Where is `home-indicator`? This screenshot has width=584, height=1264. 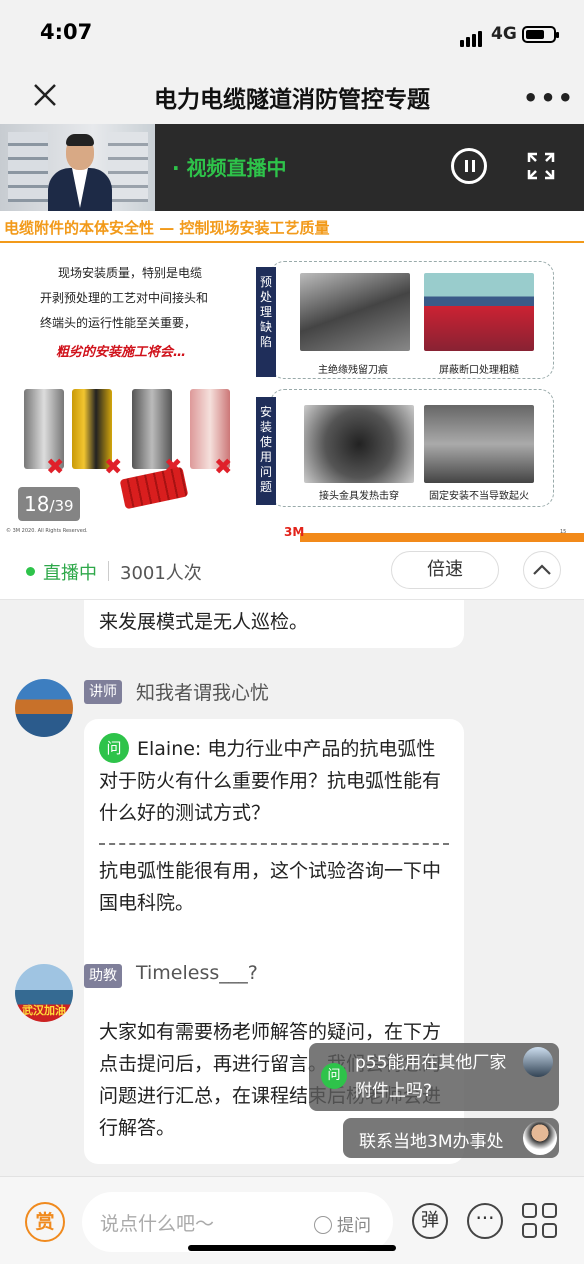 home-indicator is located at coordinates (292, 1248).